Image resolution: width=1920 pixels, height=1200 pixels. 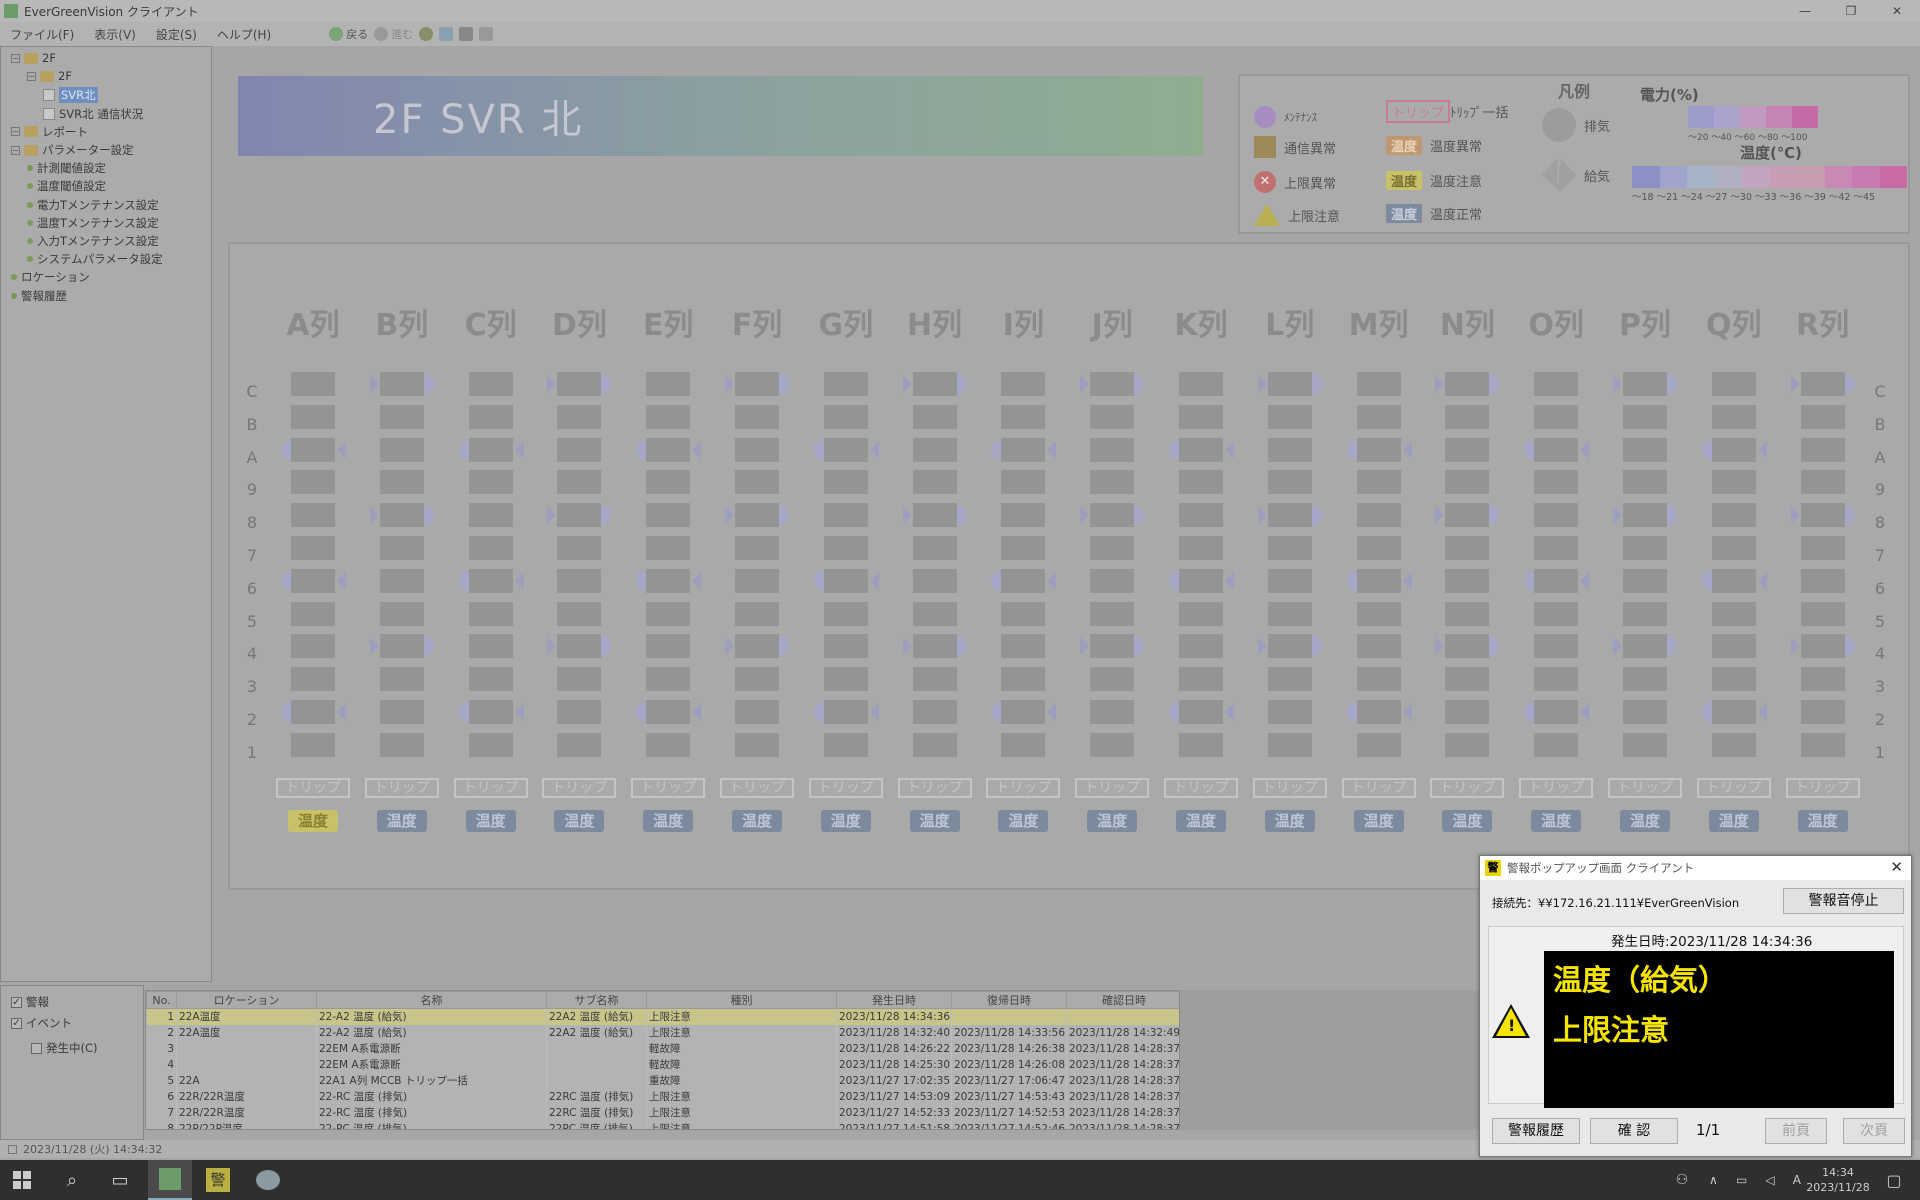 What do you see at coordinates (1851, 11) in the screenshot?
I see `maximize-button: ❐` at bounding box center [1851, 11].